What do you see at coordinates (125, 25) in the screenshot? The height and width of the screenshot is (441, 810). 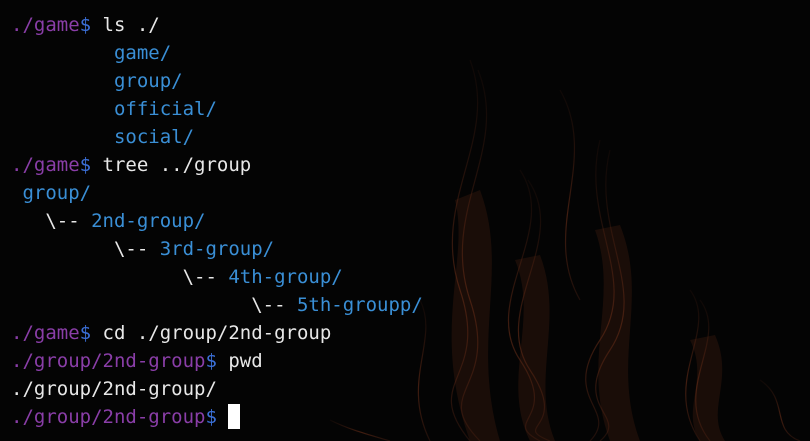 I see `command-text: ls ./` at bounding box center [125, 25].